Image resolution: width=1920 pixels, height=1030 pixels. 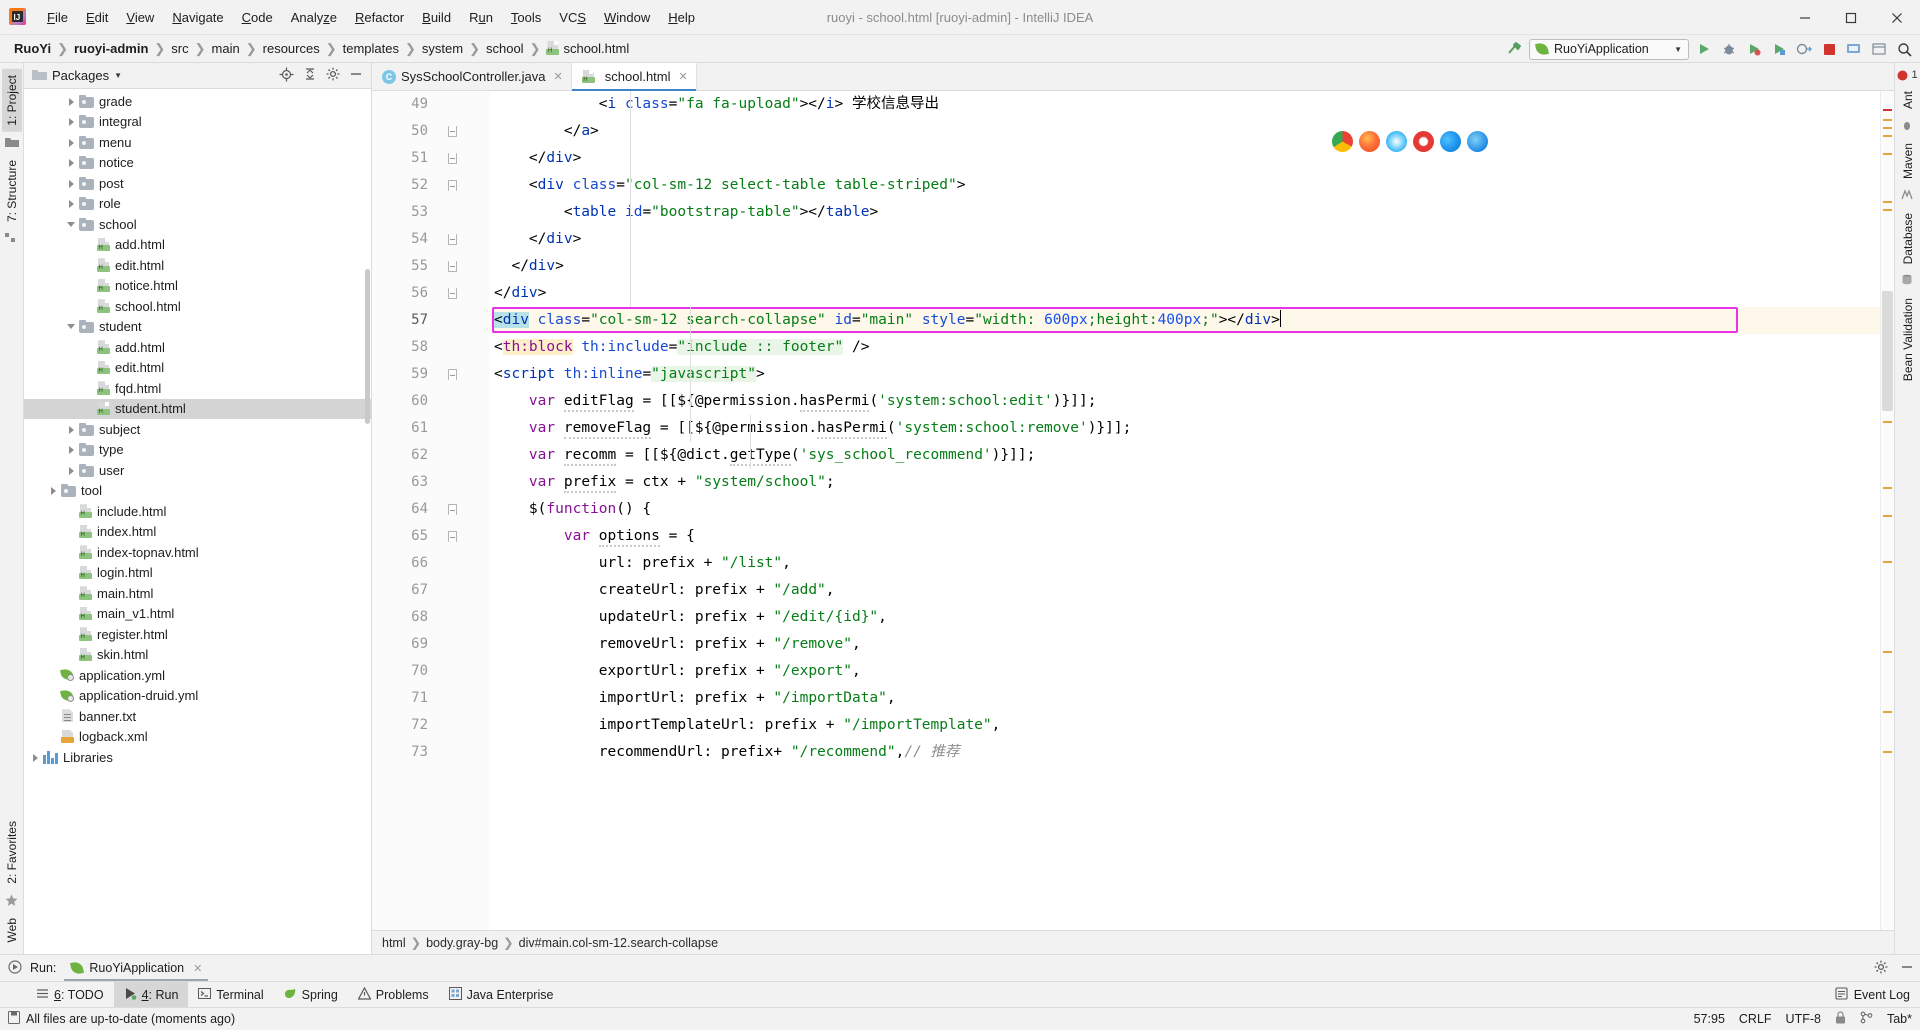 I want to click on profiler-icon, so click(x=1779, y=49).